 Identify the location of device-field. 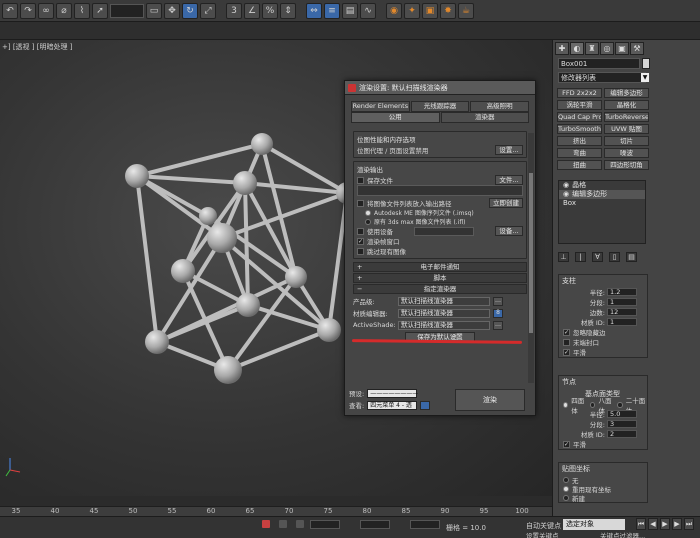
(444, 231).